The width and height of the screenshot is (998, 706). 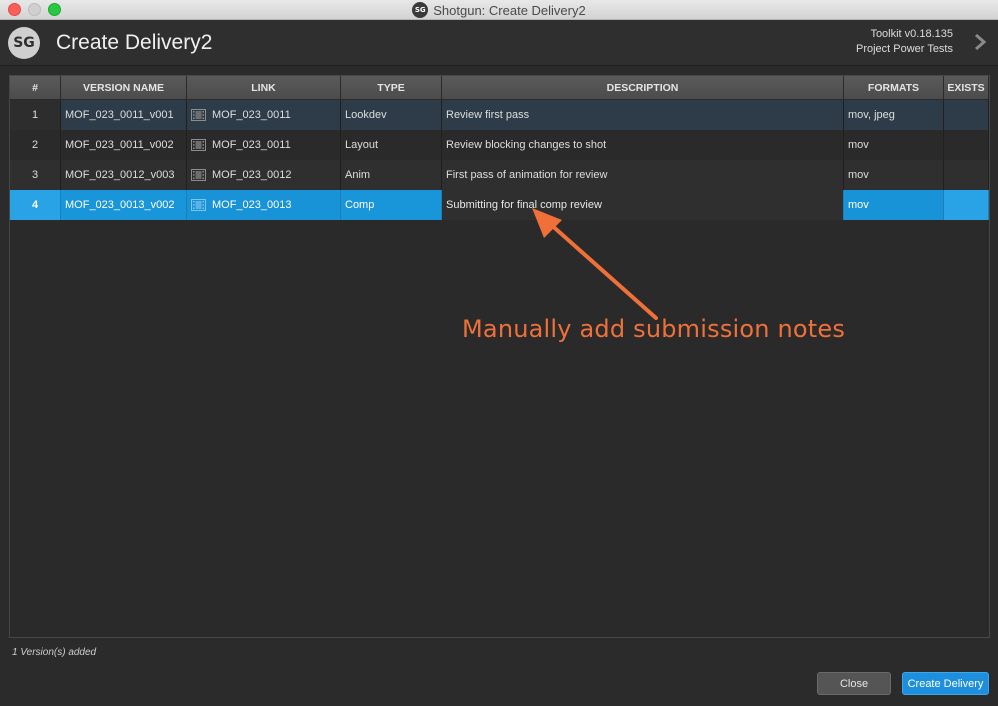 I want to click on type-cell: Lookdev, so click(x=391, y=115).